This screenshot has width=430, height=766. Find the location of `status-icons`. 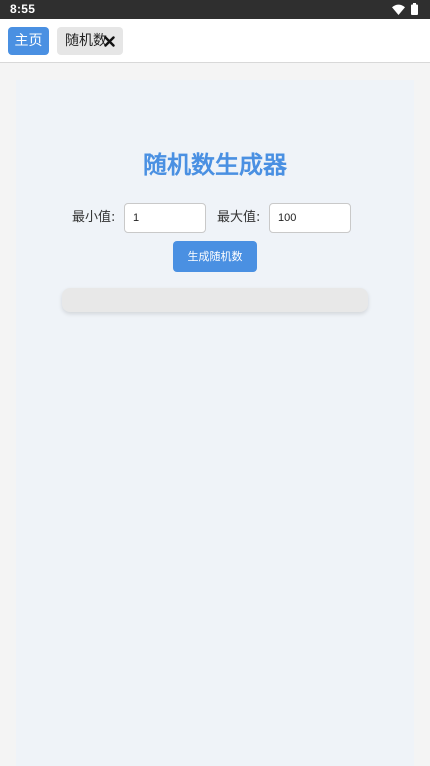

status-icons is located at coordinates (405, 9).